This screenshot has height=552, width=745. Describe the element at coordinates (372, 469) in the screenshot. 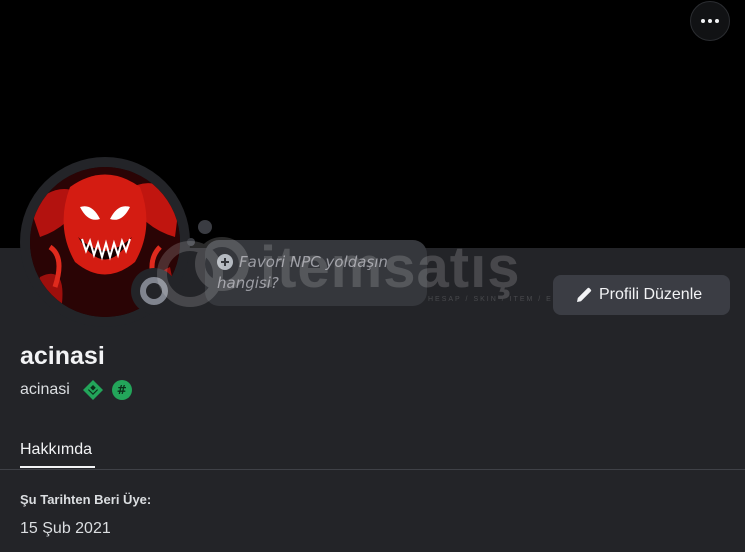

I see `tab-divider` at that location.